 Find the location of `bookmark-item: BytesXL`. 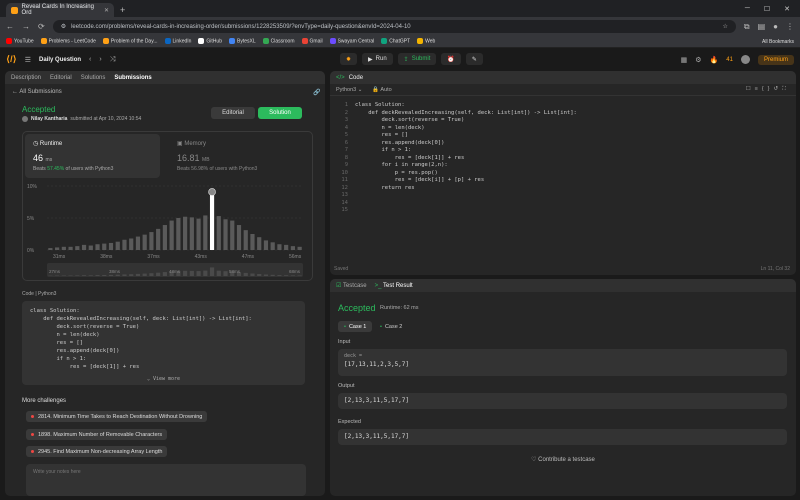

bookmark-item: BytesXL is located at coordinates (242, 41).